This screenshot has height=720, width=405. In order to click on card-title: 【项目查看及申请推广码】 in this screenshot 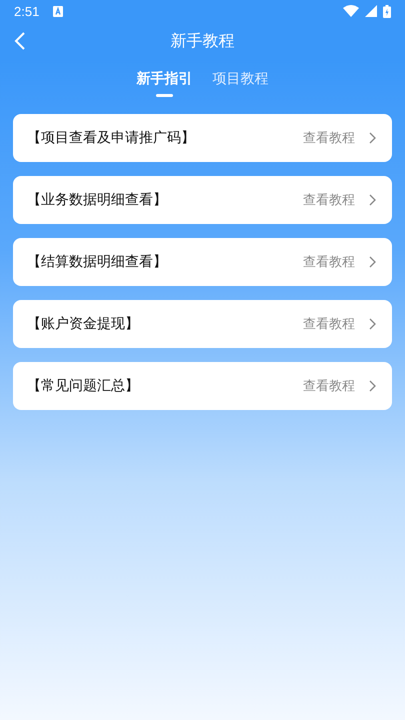, I will do `click(111, 138)`.